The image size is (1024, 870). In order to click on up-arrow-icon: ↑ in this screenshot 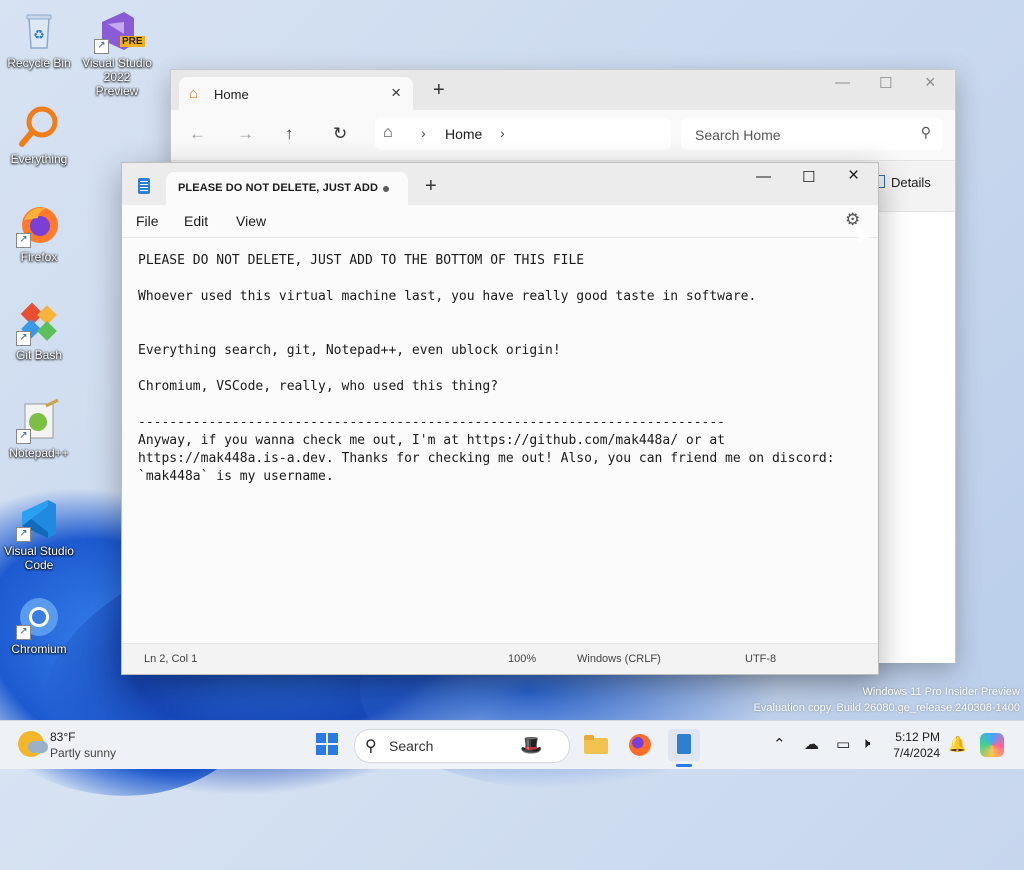, I will do `click(289, 134)`.